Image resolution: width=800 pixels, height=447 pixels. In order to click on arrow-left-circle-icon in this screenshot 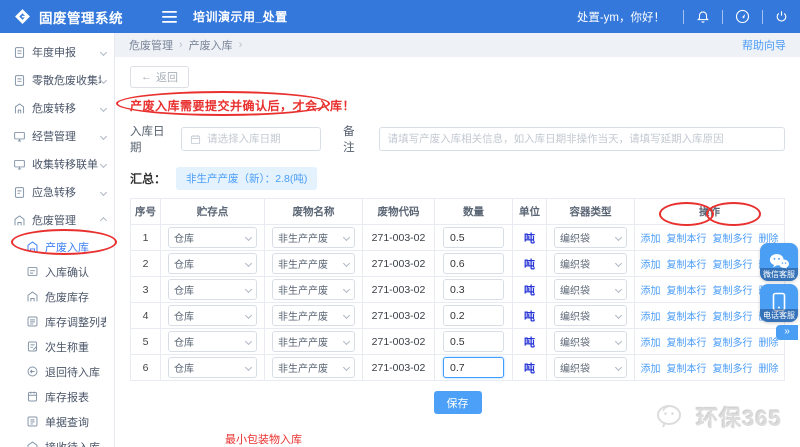, I will do `click(32, 371)`.